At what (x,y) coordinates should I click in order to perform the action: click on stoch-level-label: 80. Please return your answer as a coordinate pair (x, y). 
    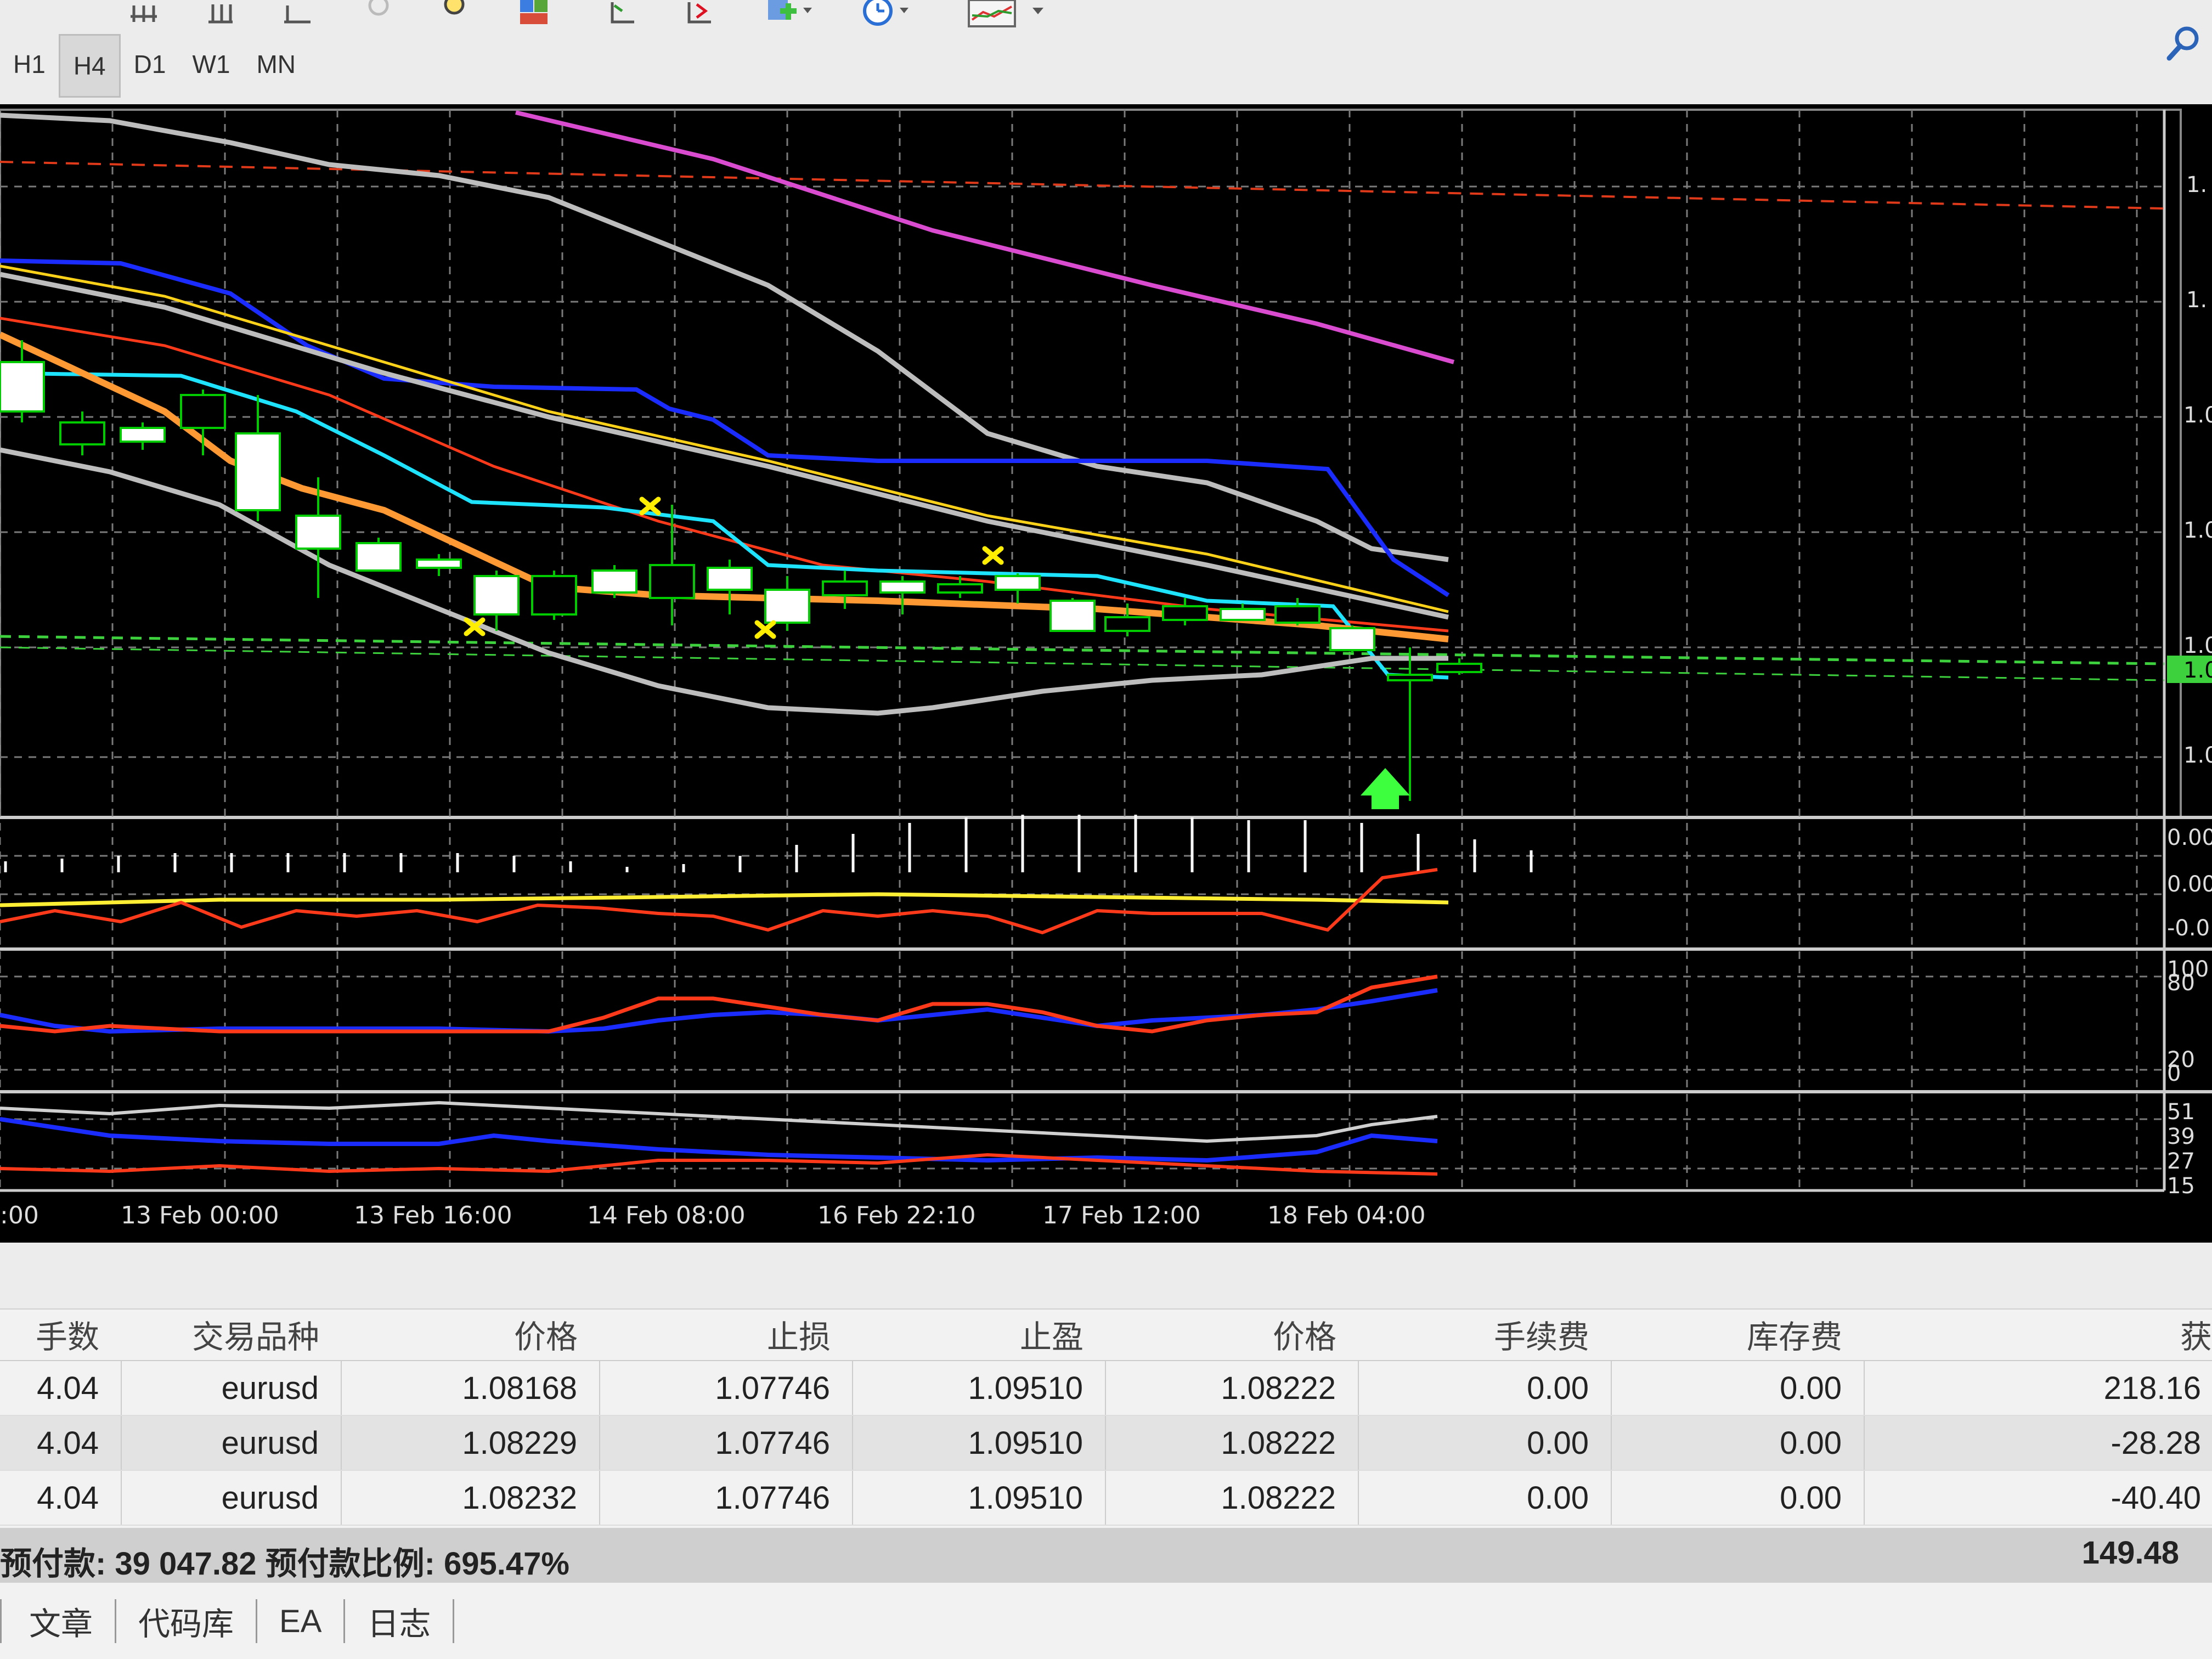
    Looking at the image, I should click on (2181, 983).